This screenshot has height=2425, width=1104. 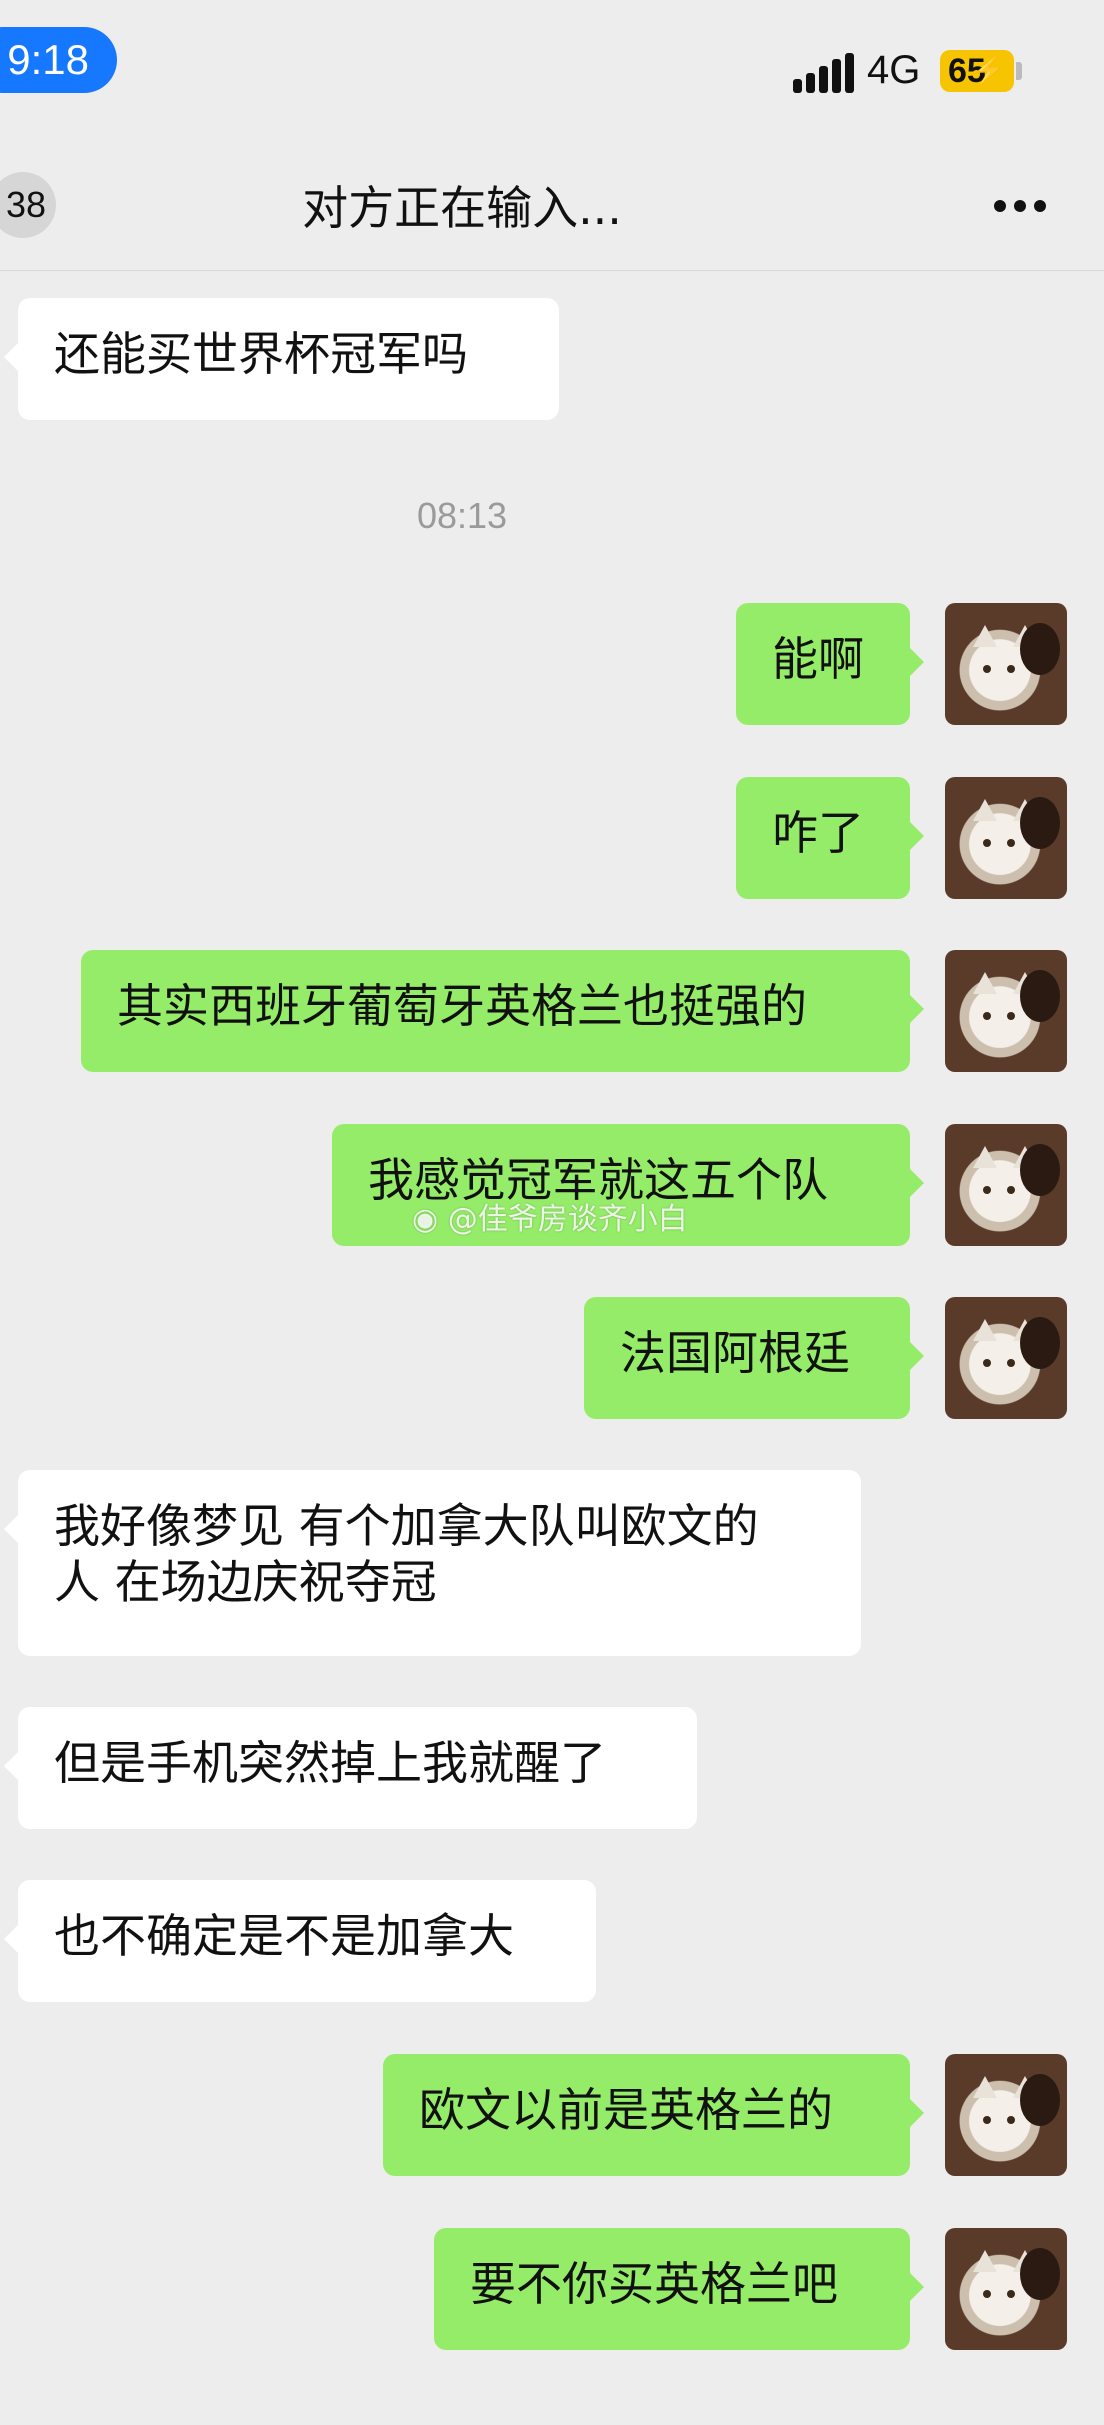 What do you see at coordinates (350, 1768) in the screenshot?
I see `message-bubble: 但是手机突然掉上我就醒了` at bounding box center [350, 1768].